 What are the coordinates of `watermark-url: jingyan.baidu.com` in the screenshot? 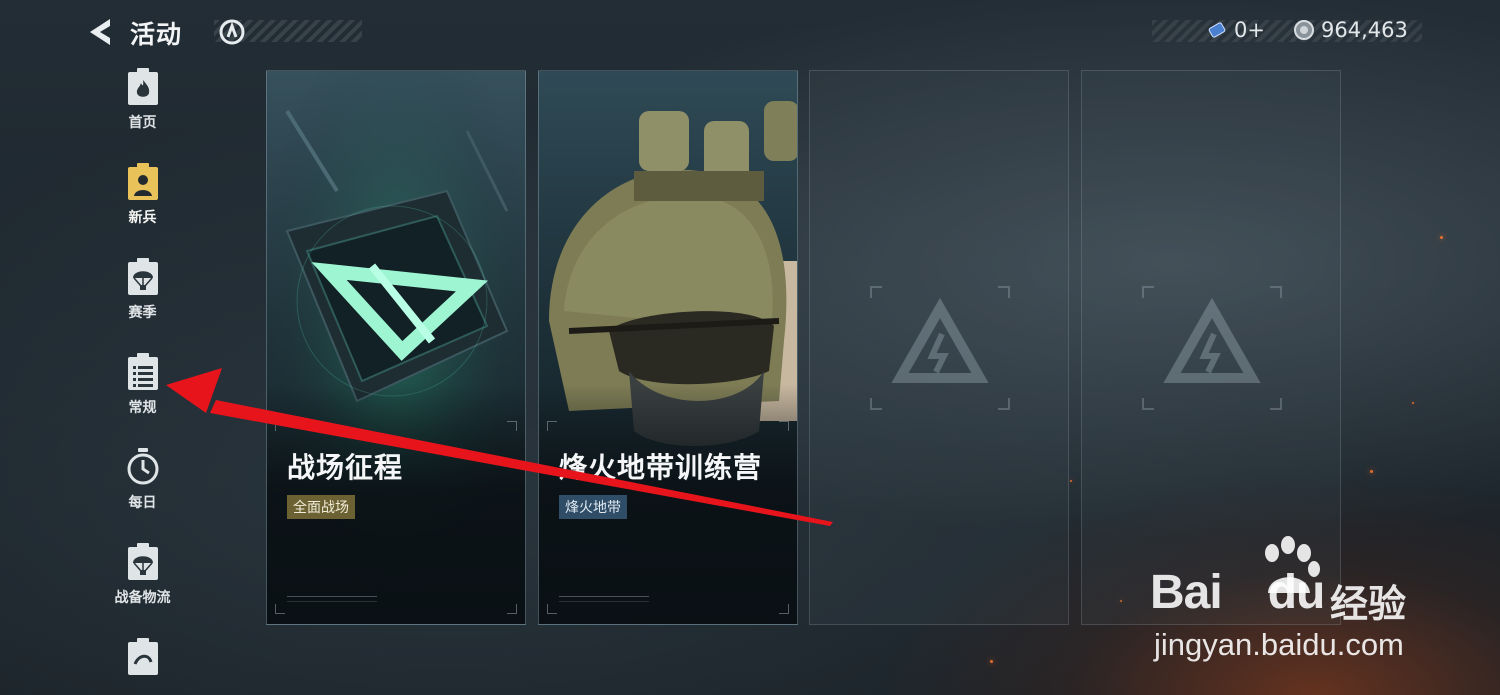 It's located at (1279, 644).